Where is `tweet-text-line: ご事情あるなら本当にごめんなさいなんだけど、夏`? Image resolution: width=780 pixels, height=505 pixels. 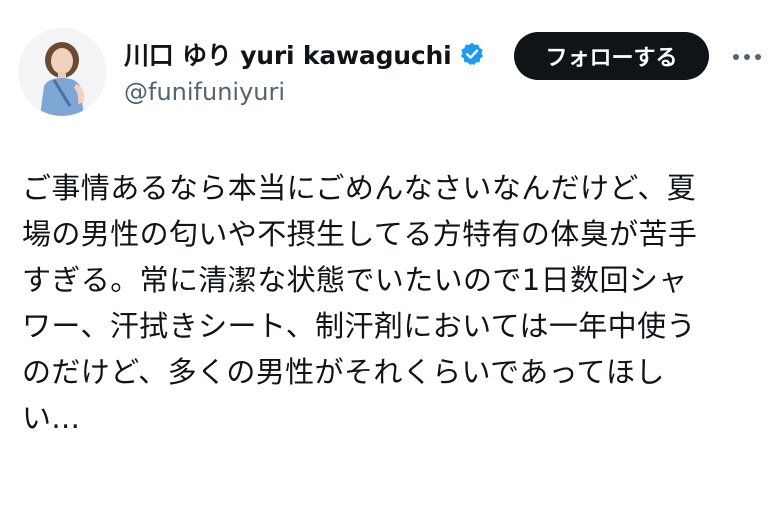 tweet-text-line: ご事情あるなら本当にごめんなさいなんだけど、夏 is located at coordinates (359, 188).